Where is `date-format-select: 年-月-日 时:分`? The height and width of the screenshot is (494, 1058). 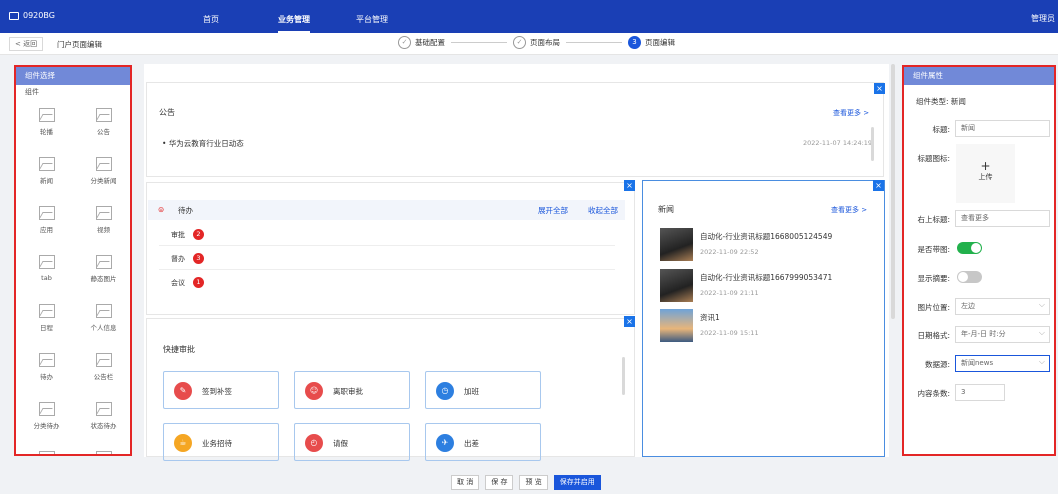
date-format-select: 年-月-日 时:分 is located at coordinates (1002, 334).